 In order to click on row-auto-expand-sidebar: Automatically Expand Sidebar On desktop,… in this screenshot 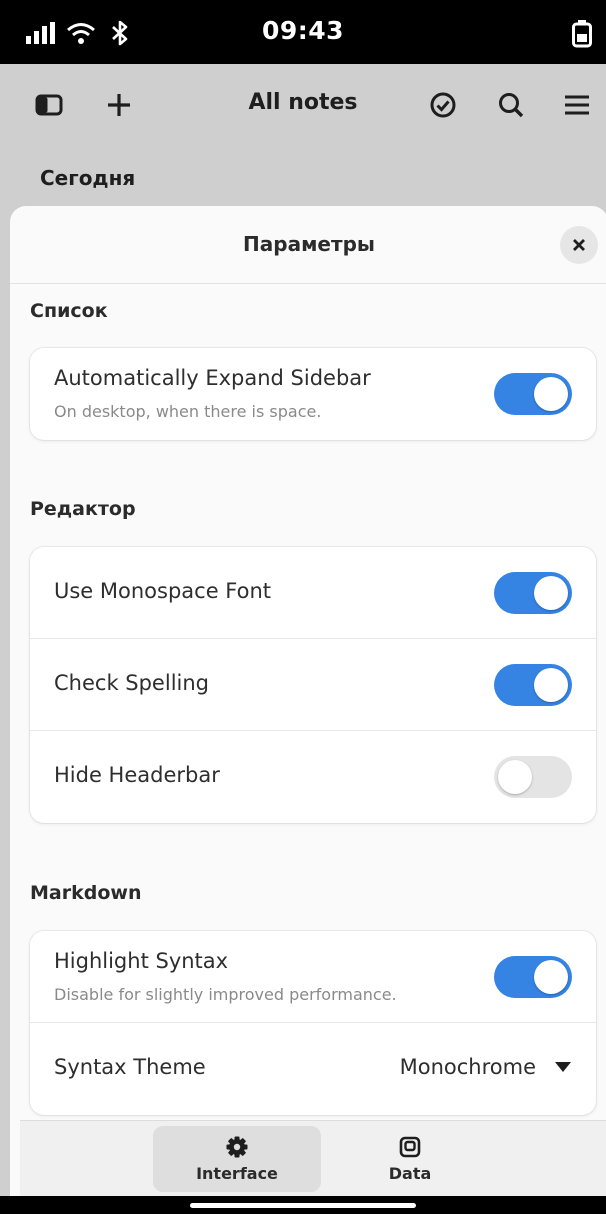, I will do `click(313, 394)`.